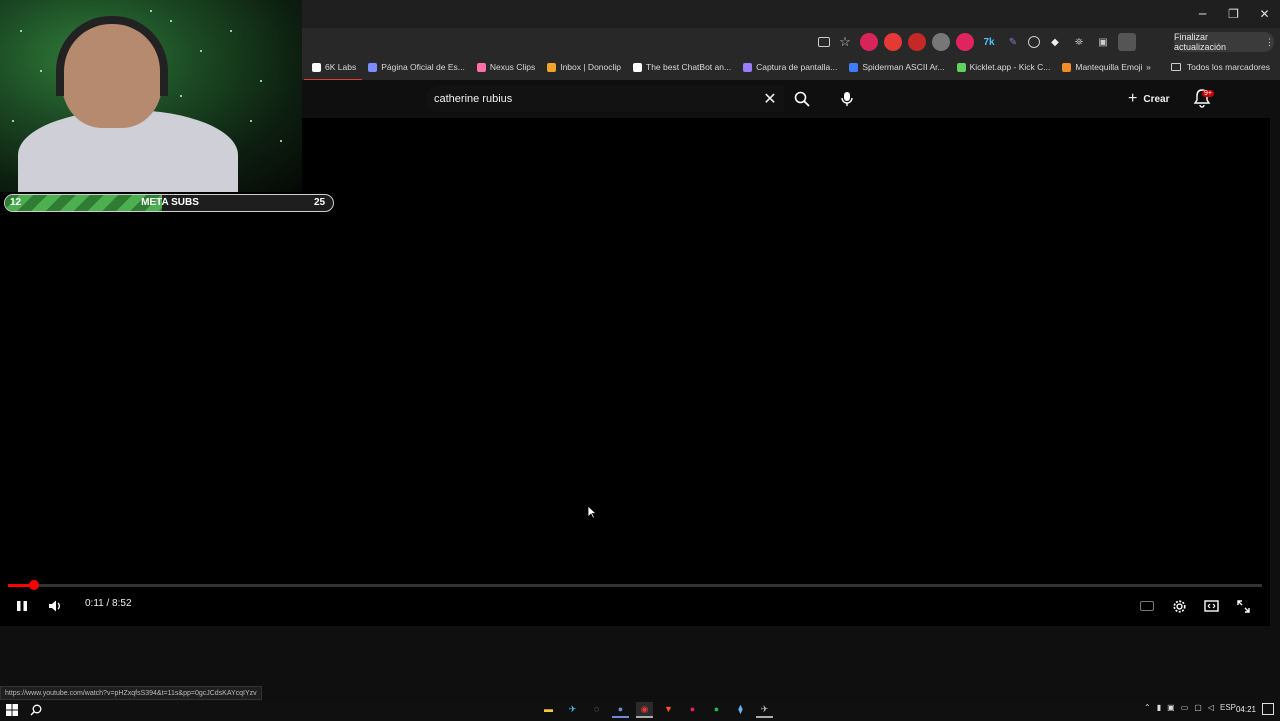 This screenshot has height=721, width=1280. I want to click on more-bookmarks-icon: », so click(1148, 67).